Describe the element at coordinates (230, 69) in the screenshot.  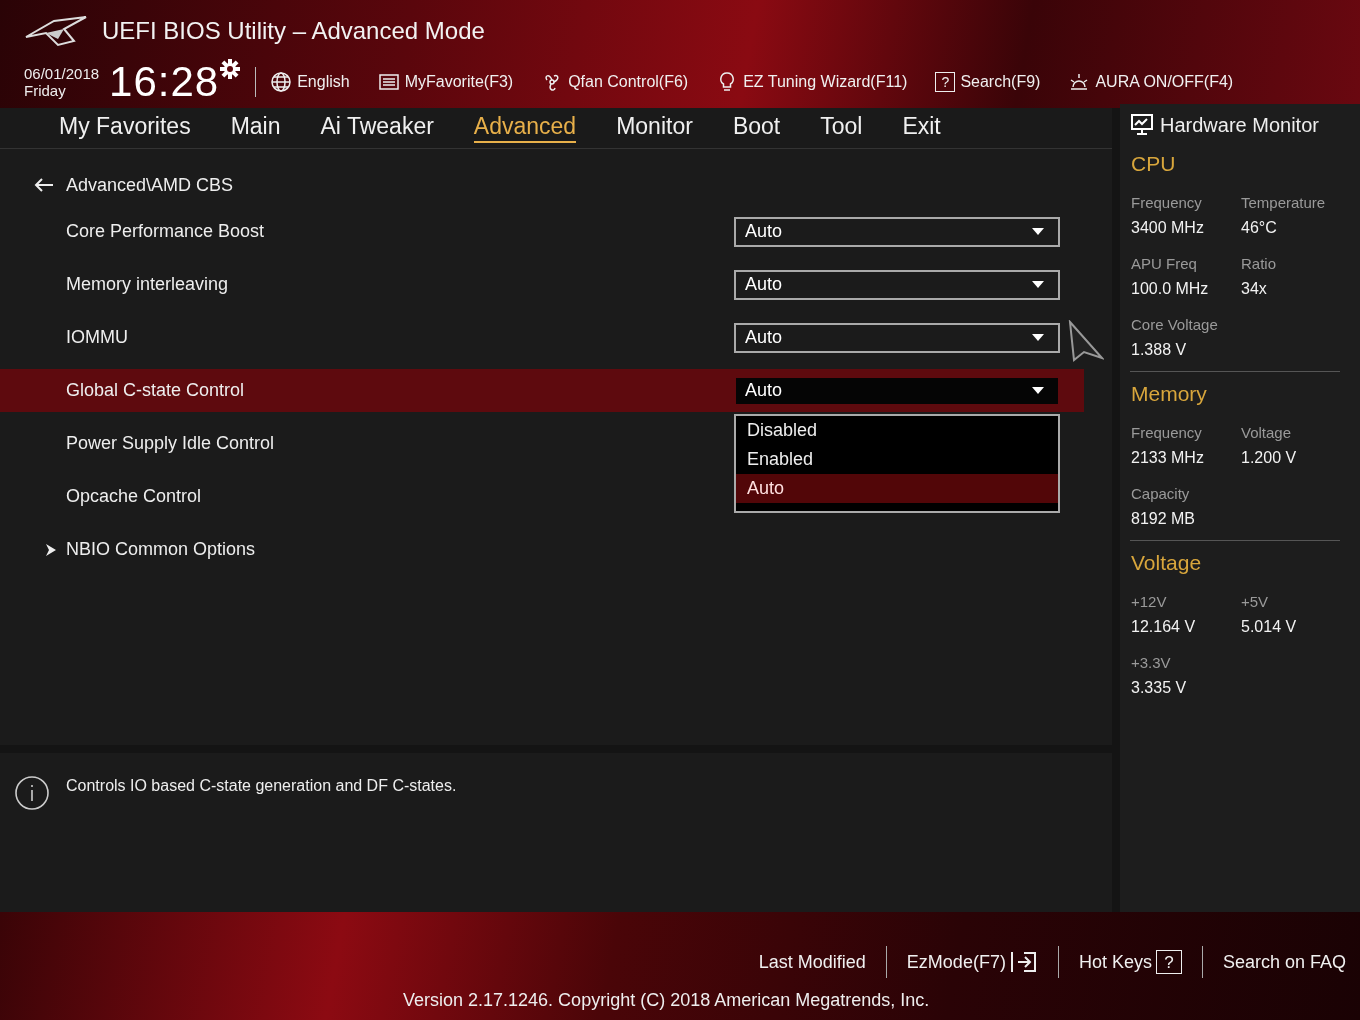
I see `gear-icon` at that location.